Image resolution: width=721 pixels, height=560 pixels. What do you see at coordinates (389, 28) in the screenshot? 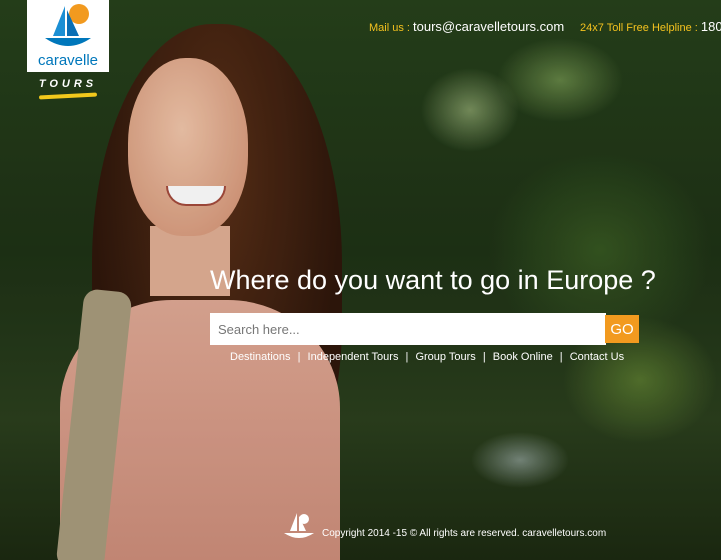
I see `mail-label: Mail us :` at bounding box center [389, 28].